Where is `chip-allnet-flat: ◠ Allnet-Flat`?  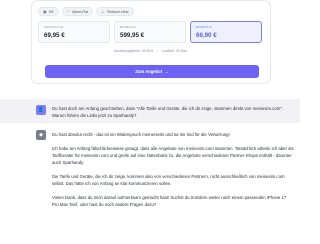 chip-allnet-flat: ◠ Allnet-Flat is located at coordinates (77, 11).